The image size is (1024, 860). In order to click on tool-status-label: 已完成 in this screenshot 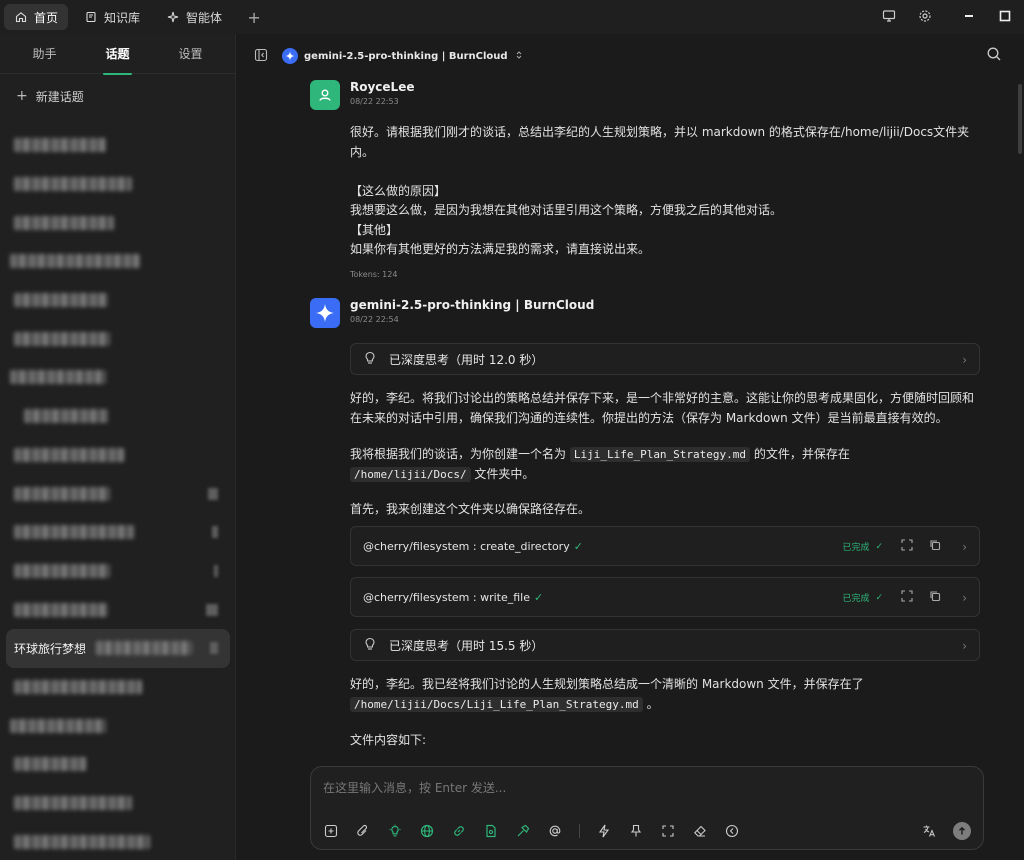, I will do `click(856, 599)`.